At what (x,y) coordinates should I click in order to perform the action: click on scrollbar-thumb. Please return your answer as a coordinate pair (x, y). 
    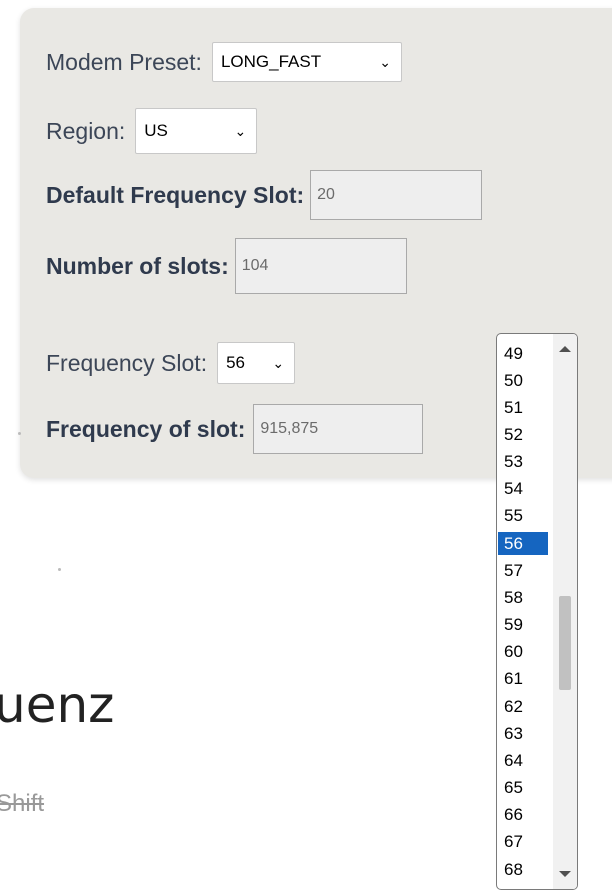
    Looking at the image, I should click on (565, 643).